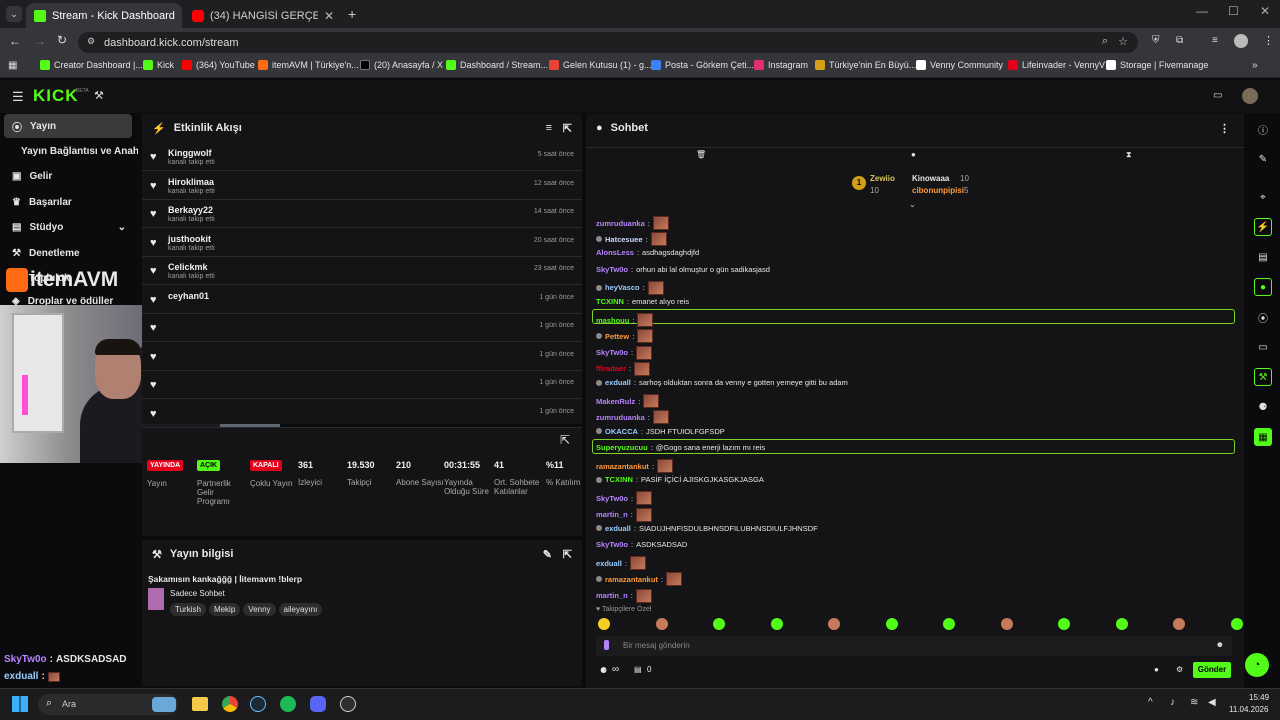 This screenshot has height=720, width=1280. I want to click on chat-username: ffiradaer, so click(611, 368).